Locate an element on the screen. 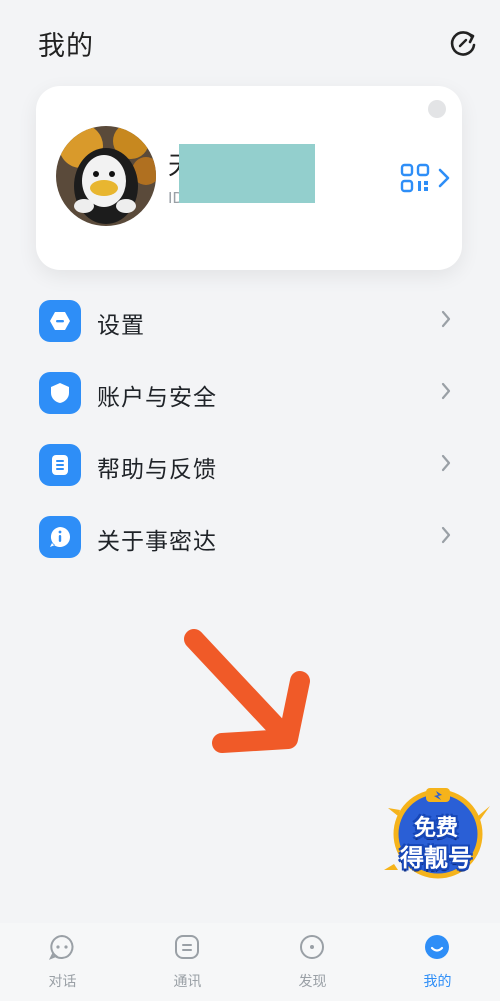 This screenshot has height=1001, width=500. decorative-dot is located at coordinates (437, 109).